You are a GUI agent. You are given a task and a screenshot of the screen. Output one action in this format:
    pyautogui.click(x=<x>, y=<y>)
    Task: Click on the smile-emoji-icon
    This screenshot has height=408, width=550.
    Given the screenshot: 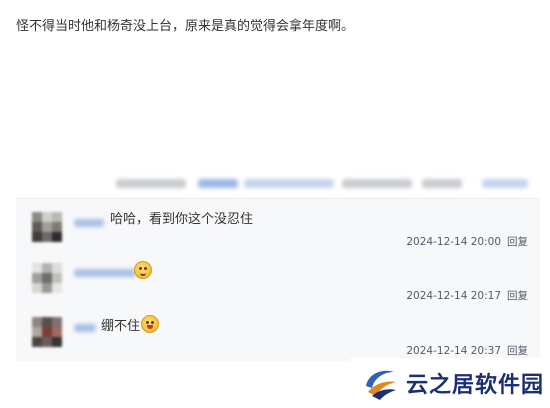 What is the action you would take?
    pyautogui.click(x=143, y=270)
    